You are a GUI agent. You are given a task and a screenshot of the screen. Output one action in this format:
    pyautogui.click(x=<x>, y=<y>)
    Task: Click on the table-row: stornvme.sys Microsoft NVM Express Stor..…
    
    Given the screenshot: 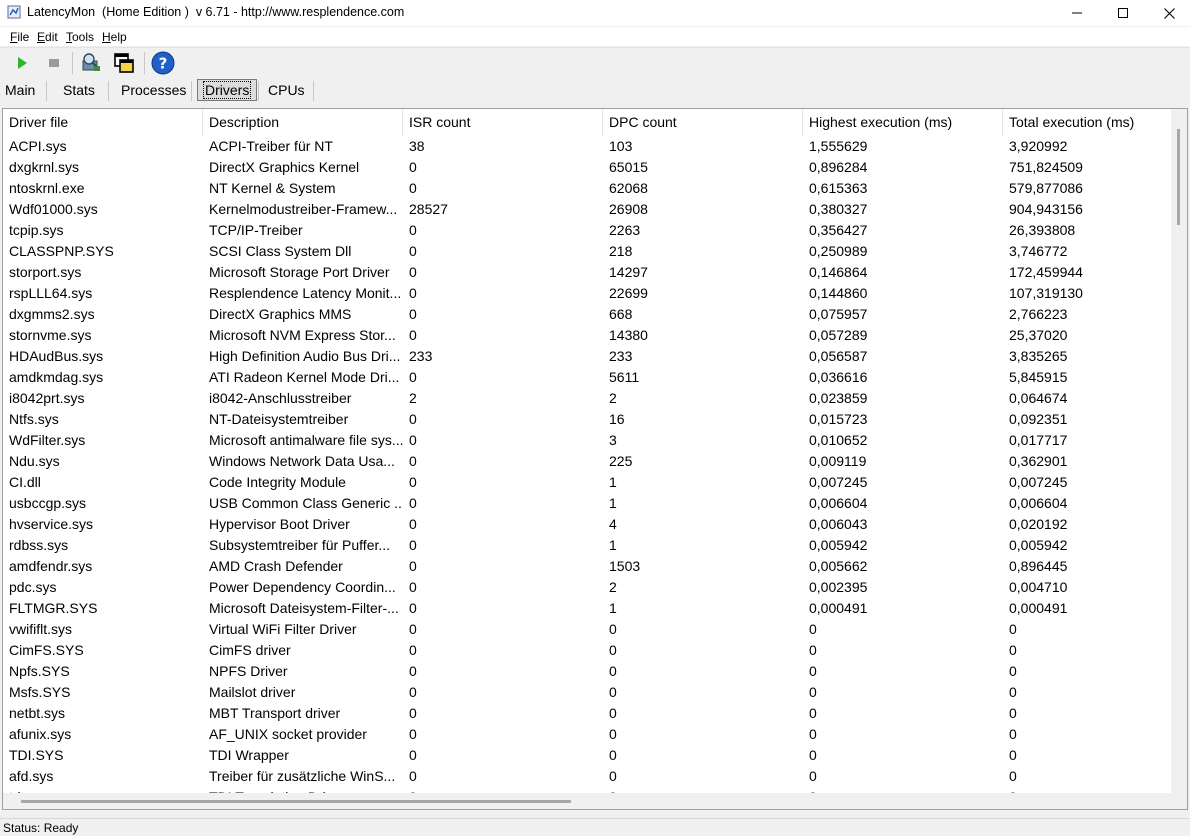 What is the action you would take?
    pyautogui.click(x=588, y=335)
    